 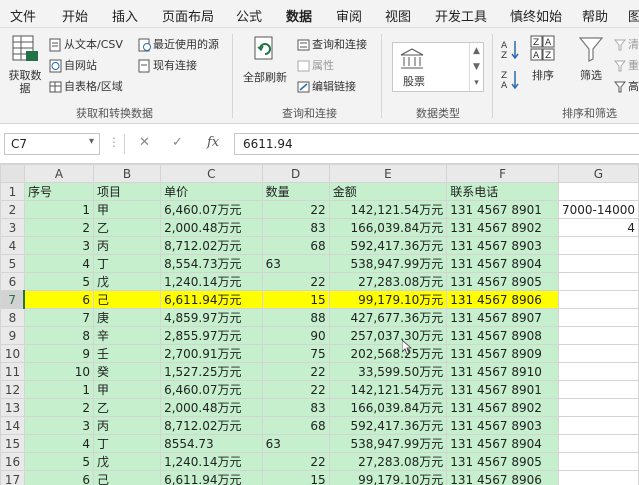 I want to click on cell-b: 甲, so click(x=127, y=209).